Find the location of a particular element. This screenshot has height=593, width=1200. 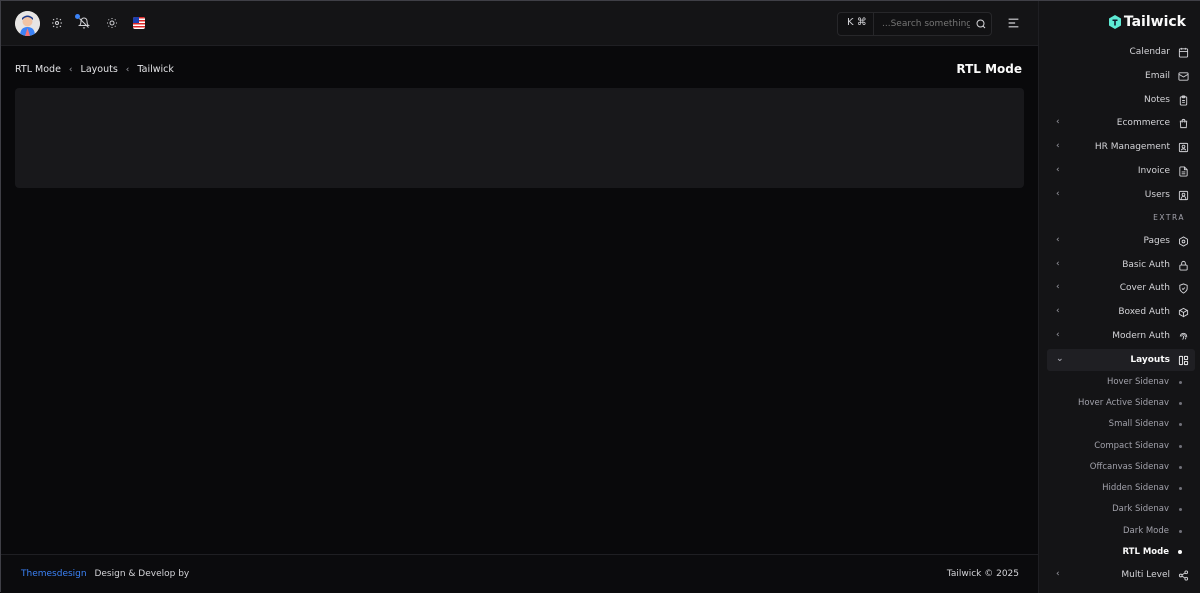

search-shortcut: K ⌘ is located at coordinates (857, 22).